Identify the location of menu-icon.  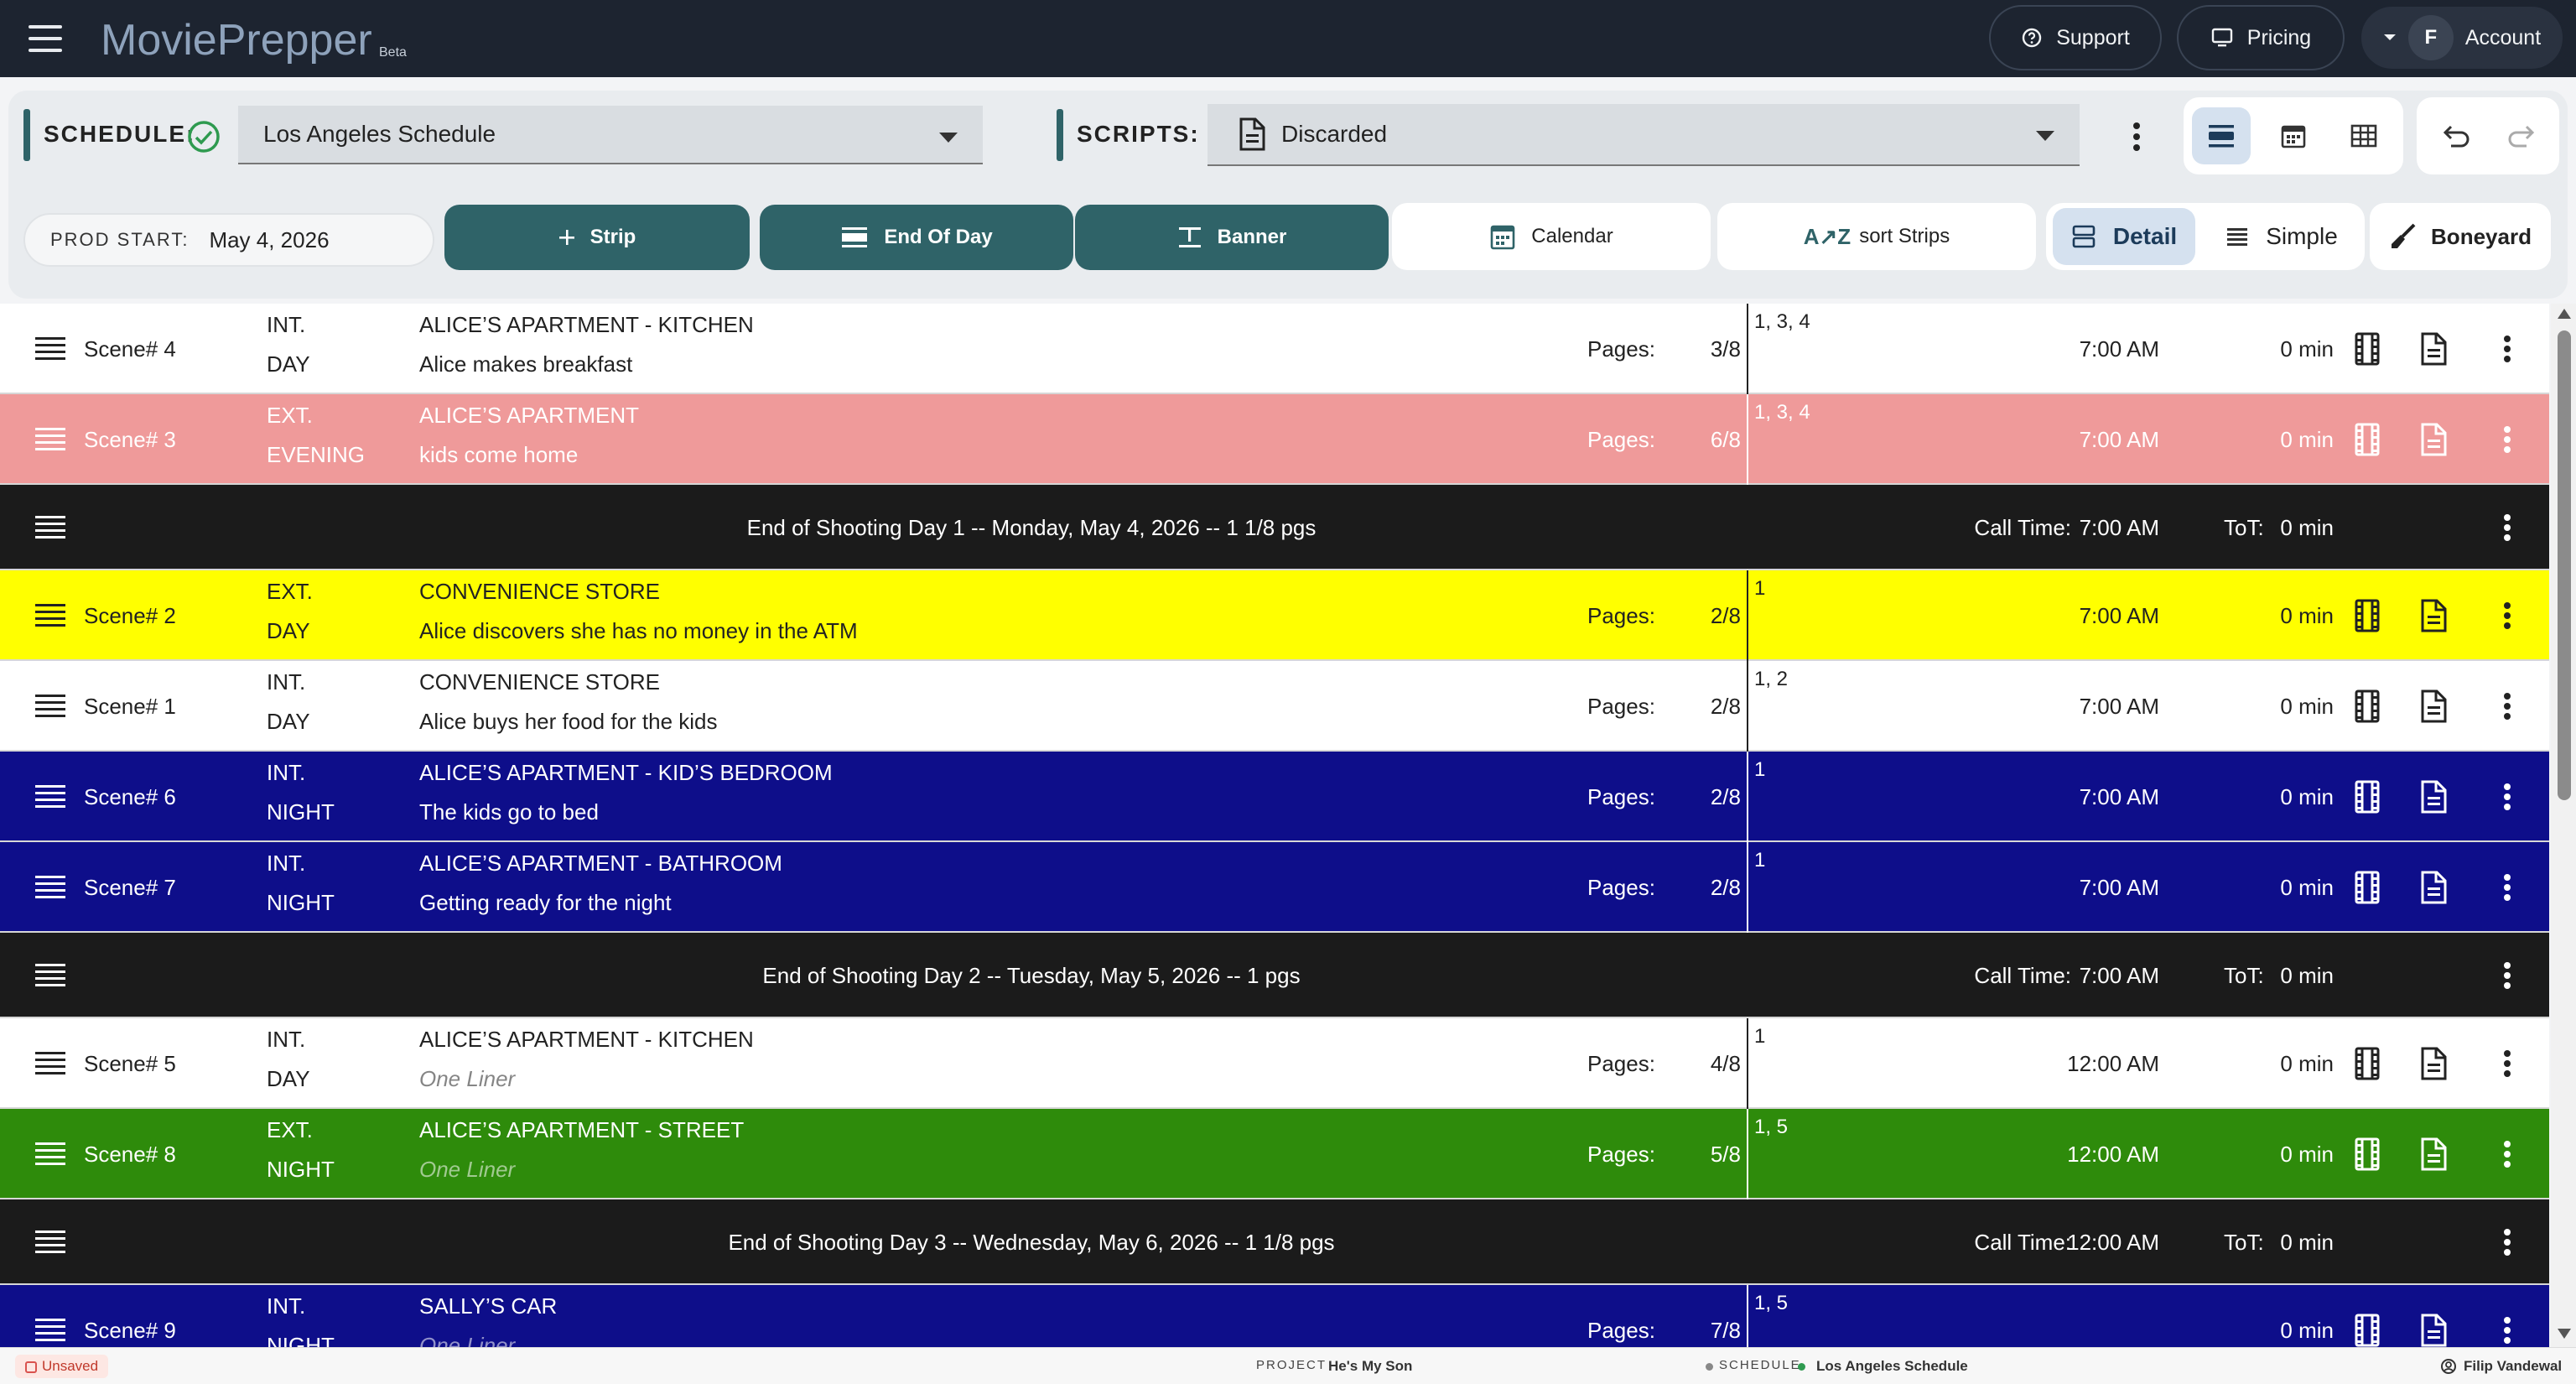
(45, 38).